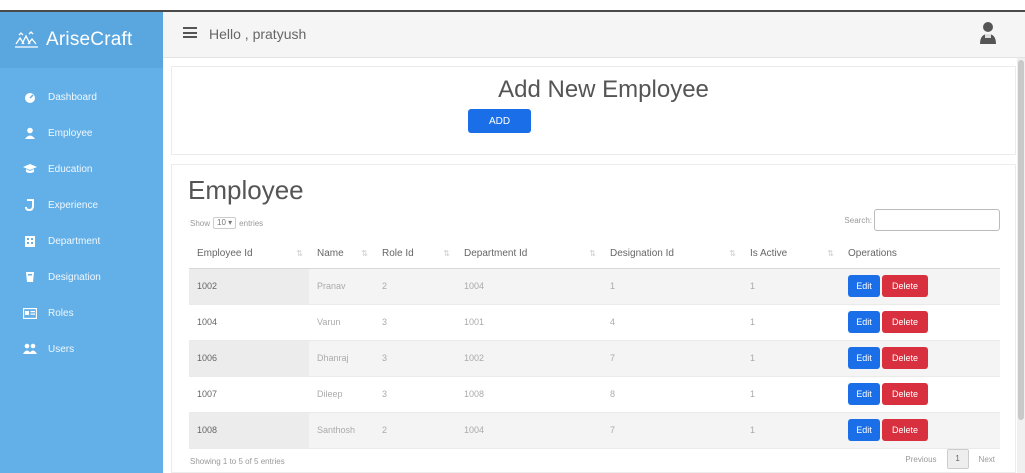 Image resolution: width=1025 pixels, height=473 pixels. Describe the element at coordinates (858, 220) in the screenshot. I see `search-label: Search:` at that location.